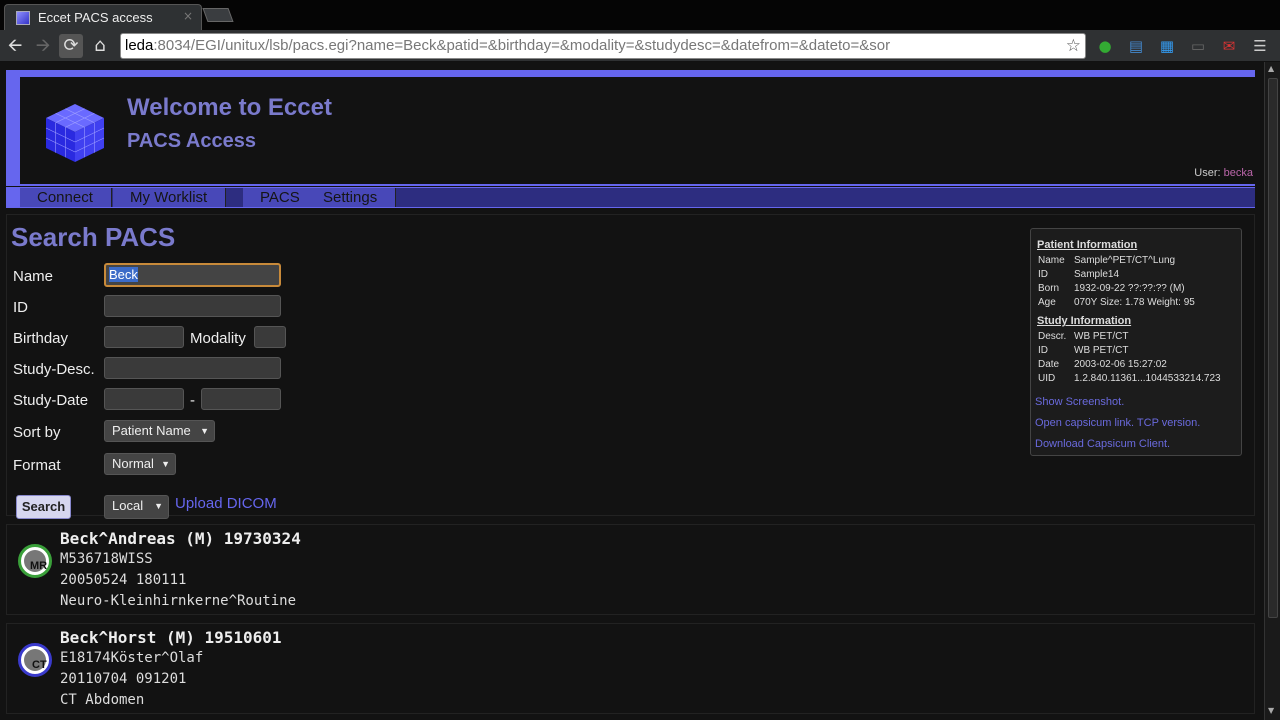  I want to click on patient-value: Sample14, so click(1097, 274).